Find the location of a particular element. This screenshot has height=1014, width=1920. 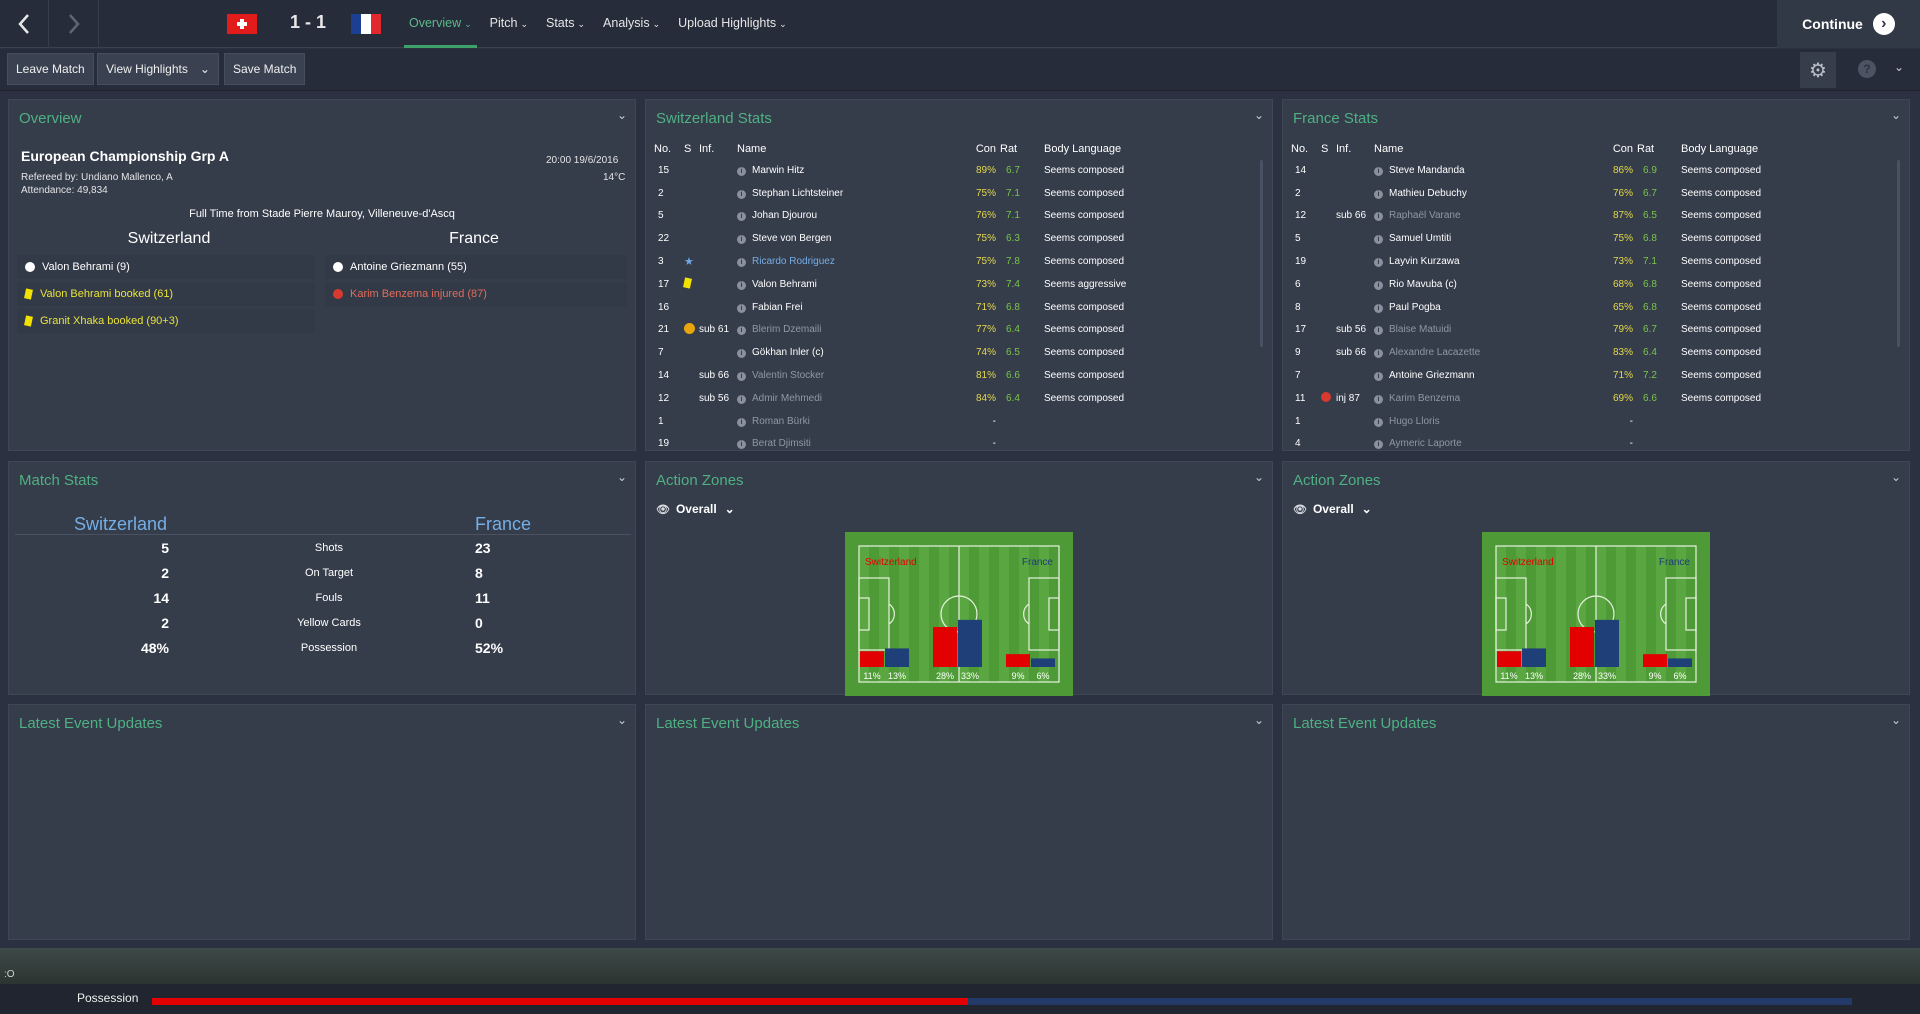

player-name-cell: i Blerim Dzemaili is located at coordinates (848, 330).